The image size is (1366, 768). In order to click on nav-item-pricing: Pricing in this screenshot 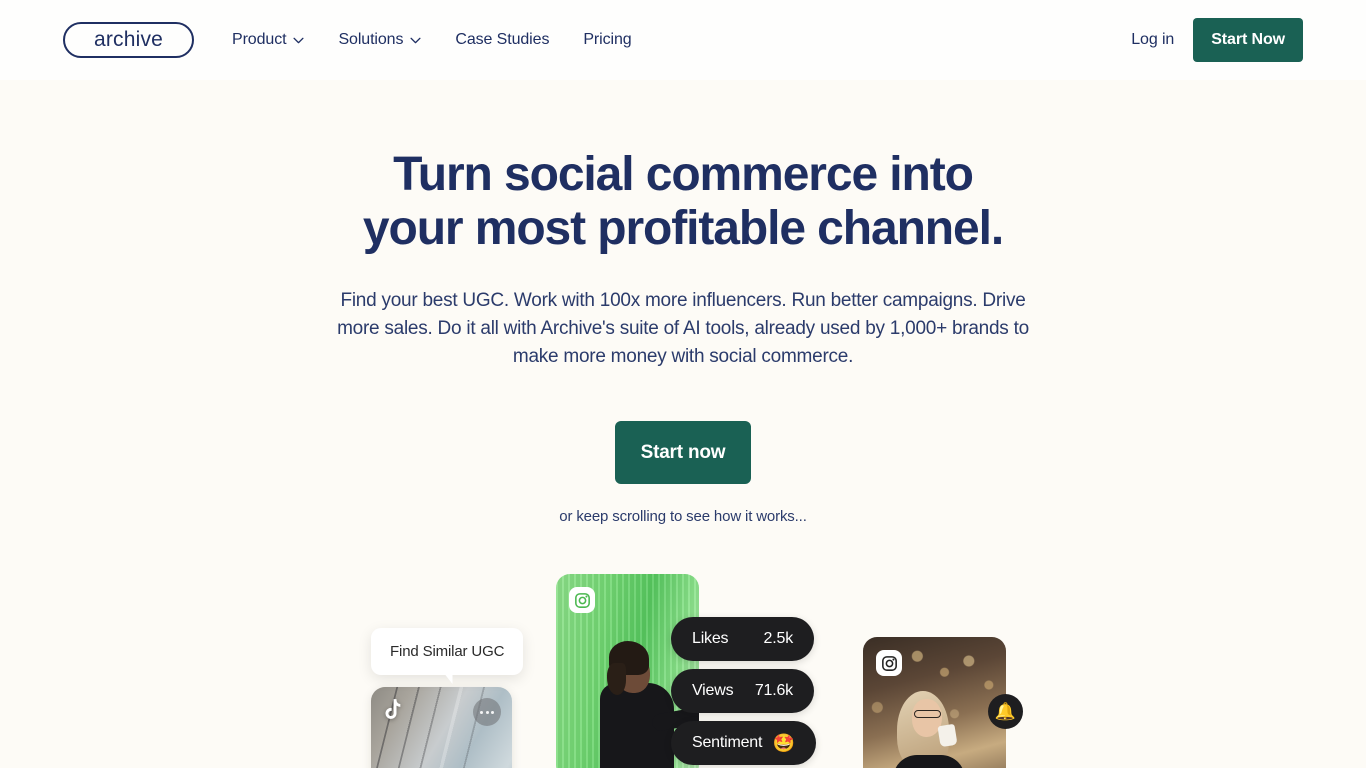, I will do `click(607, 40)`.